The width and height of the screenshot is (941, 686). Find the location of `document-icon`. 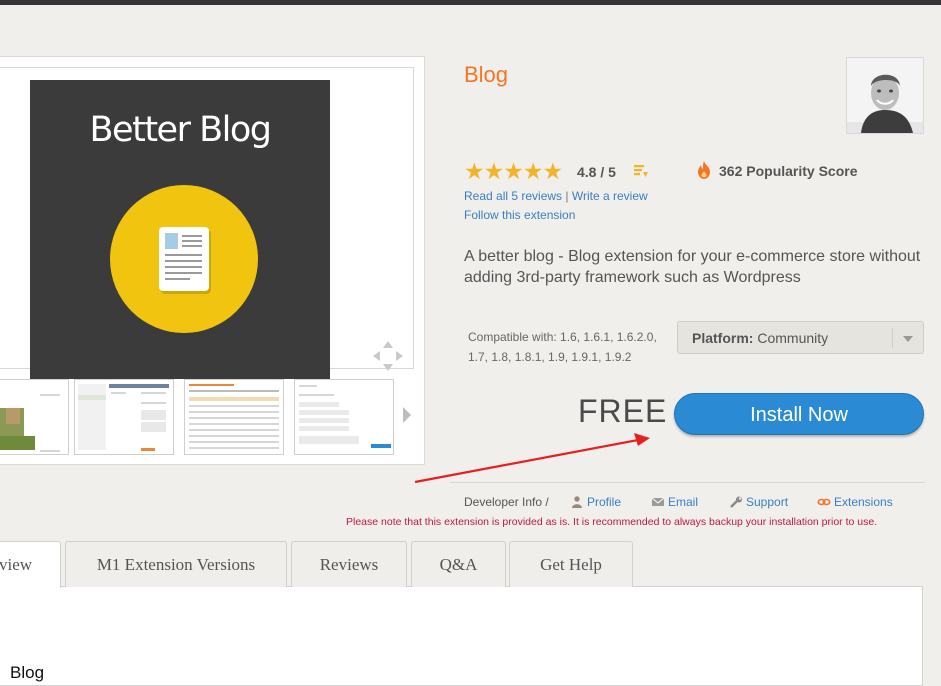

document-icon is located at coordinates (184, 259).